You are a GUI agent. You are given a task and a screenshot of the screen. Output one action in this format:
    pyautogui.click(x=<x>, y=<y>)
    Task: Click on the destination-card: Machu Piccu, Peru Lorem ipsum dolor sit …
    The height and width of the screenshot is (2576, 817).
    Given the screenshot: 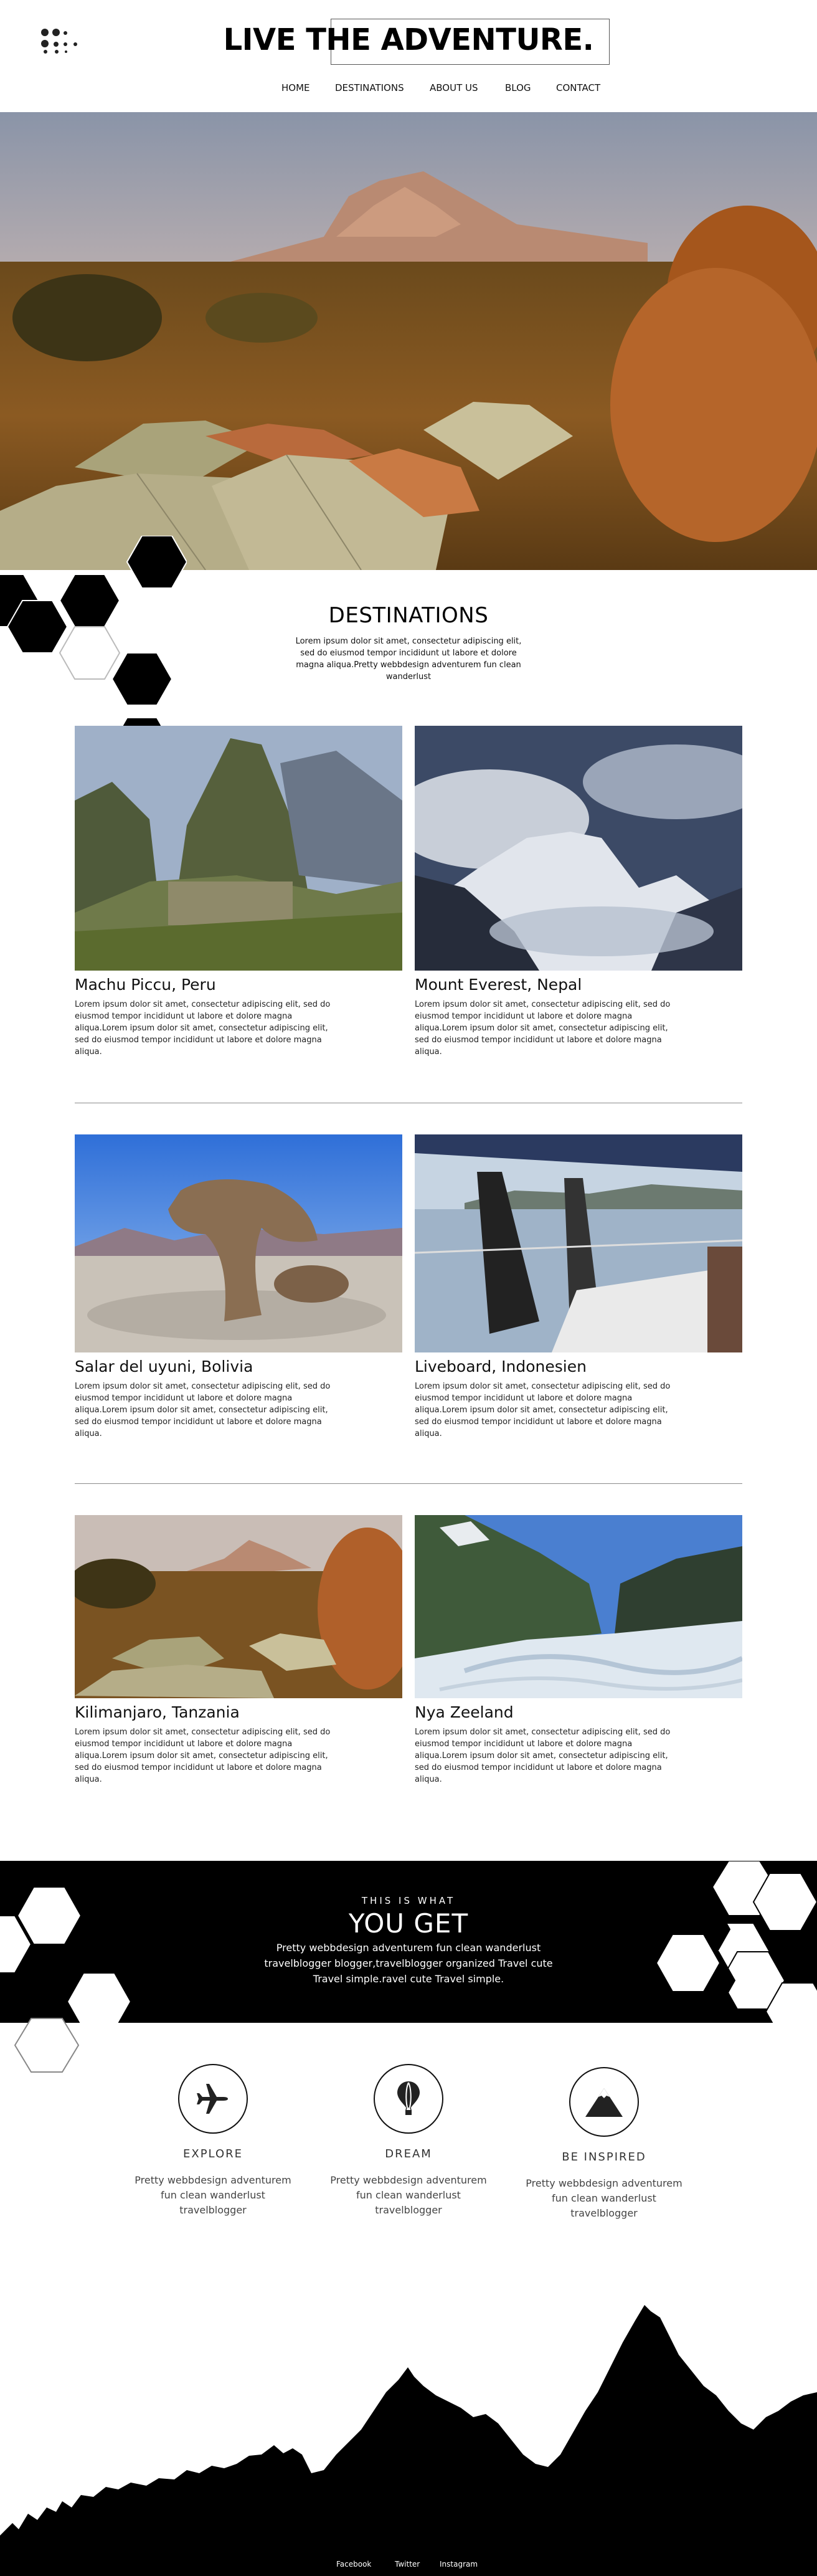 What is the action you would take?
    pyautogui.click(x=238, y=892)
    